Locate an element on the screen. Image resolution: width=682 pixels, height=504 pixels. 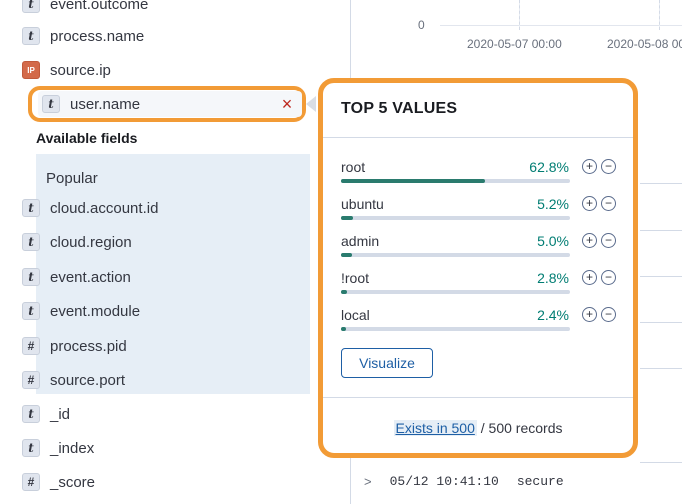
field-name: _id is located at coordinates (60, 414).